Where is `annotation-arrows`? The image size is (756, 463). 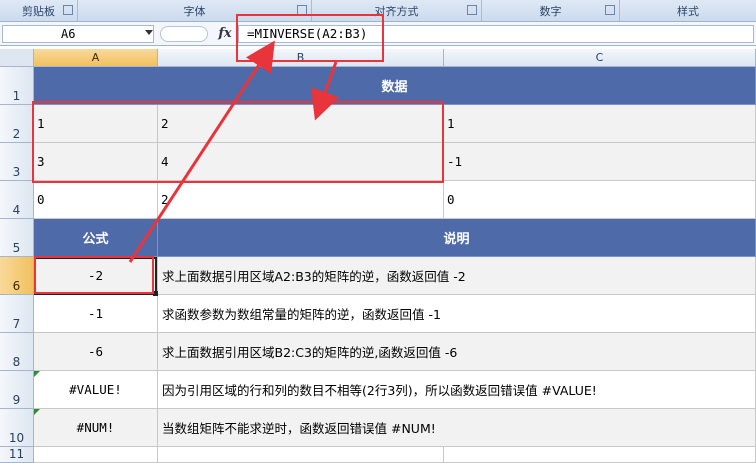 annotation-arrows is located at coordinates (234, 151).